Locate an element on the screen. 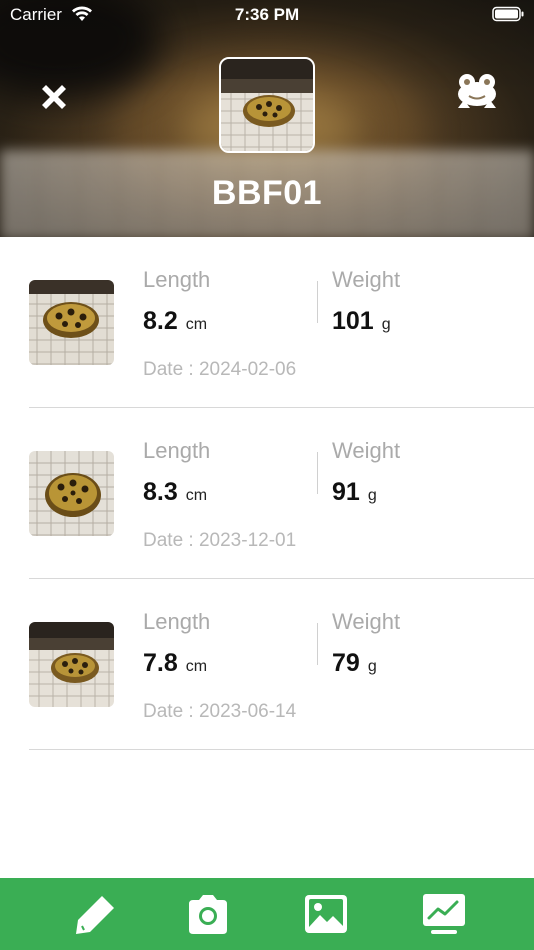 The width and height of the screenshot is (534, 950). length-value-group: 7.8 cm is located at coordinates (175, 663).